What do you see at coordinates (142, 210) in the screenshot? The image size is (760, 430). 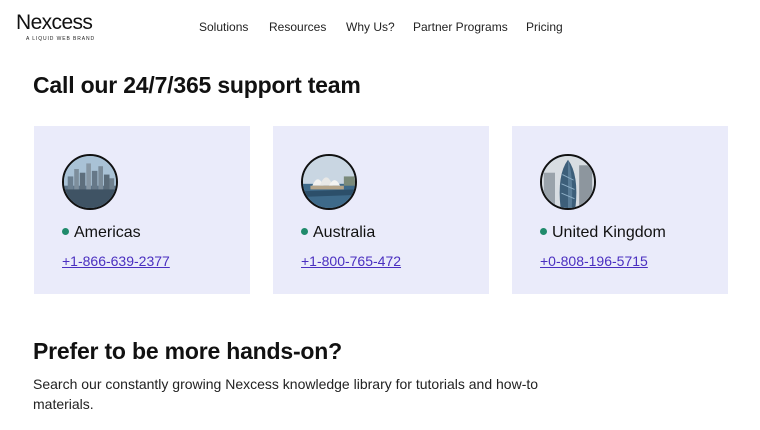 I see `region-card-americas: Americas +1-866-639-2377` at bounding box center [142, 210].